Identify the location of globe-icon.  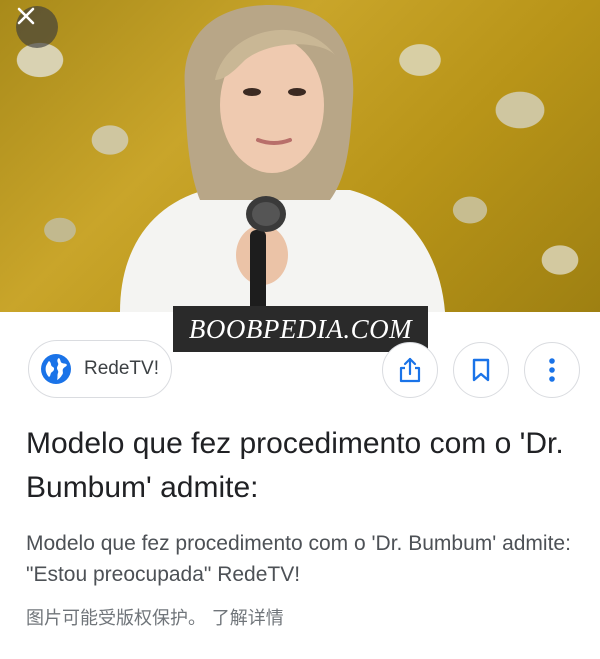
(56, 369).